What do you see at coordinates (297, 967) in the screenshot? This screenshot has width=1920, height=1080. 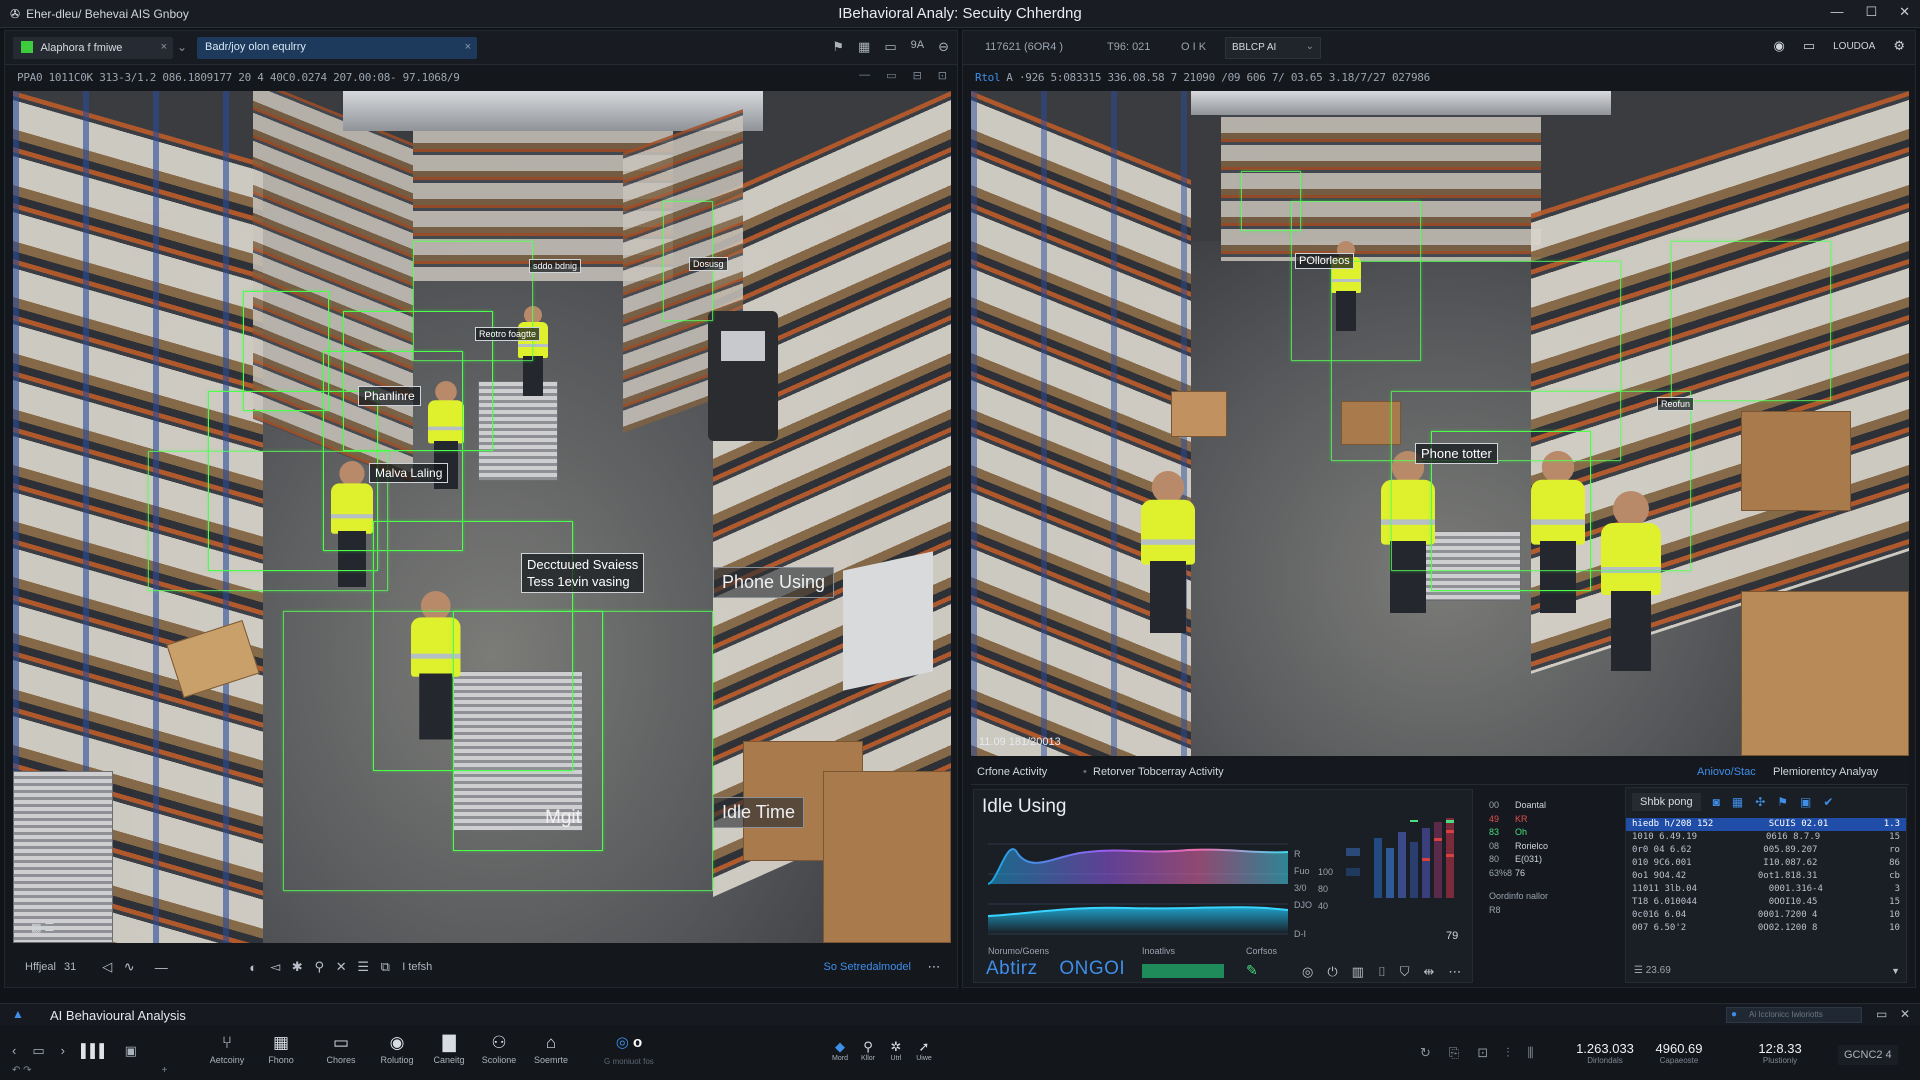 I see `settings-icon: ✱` at bounding box center [297, 967].